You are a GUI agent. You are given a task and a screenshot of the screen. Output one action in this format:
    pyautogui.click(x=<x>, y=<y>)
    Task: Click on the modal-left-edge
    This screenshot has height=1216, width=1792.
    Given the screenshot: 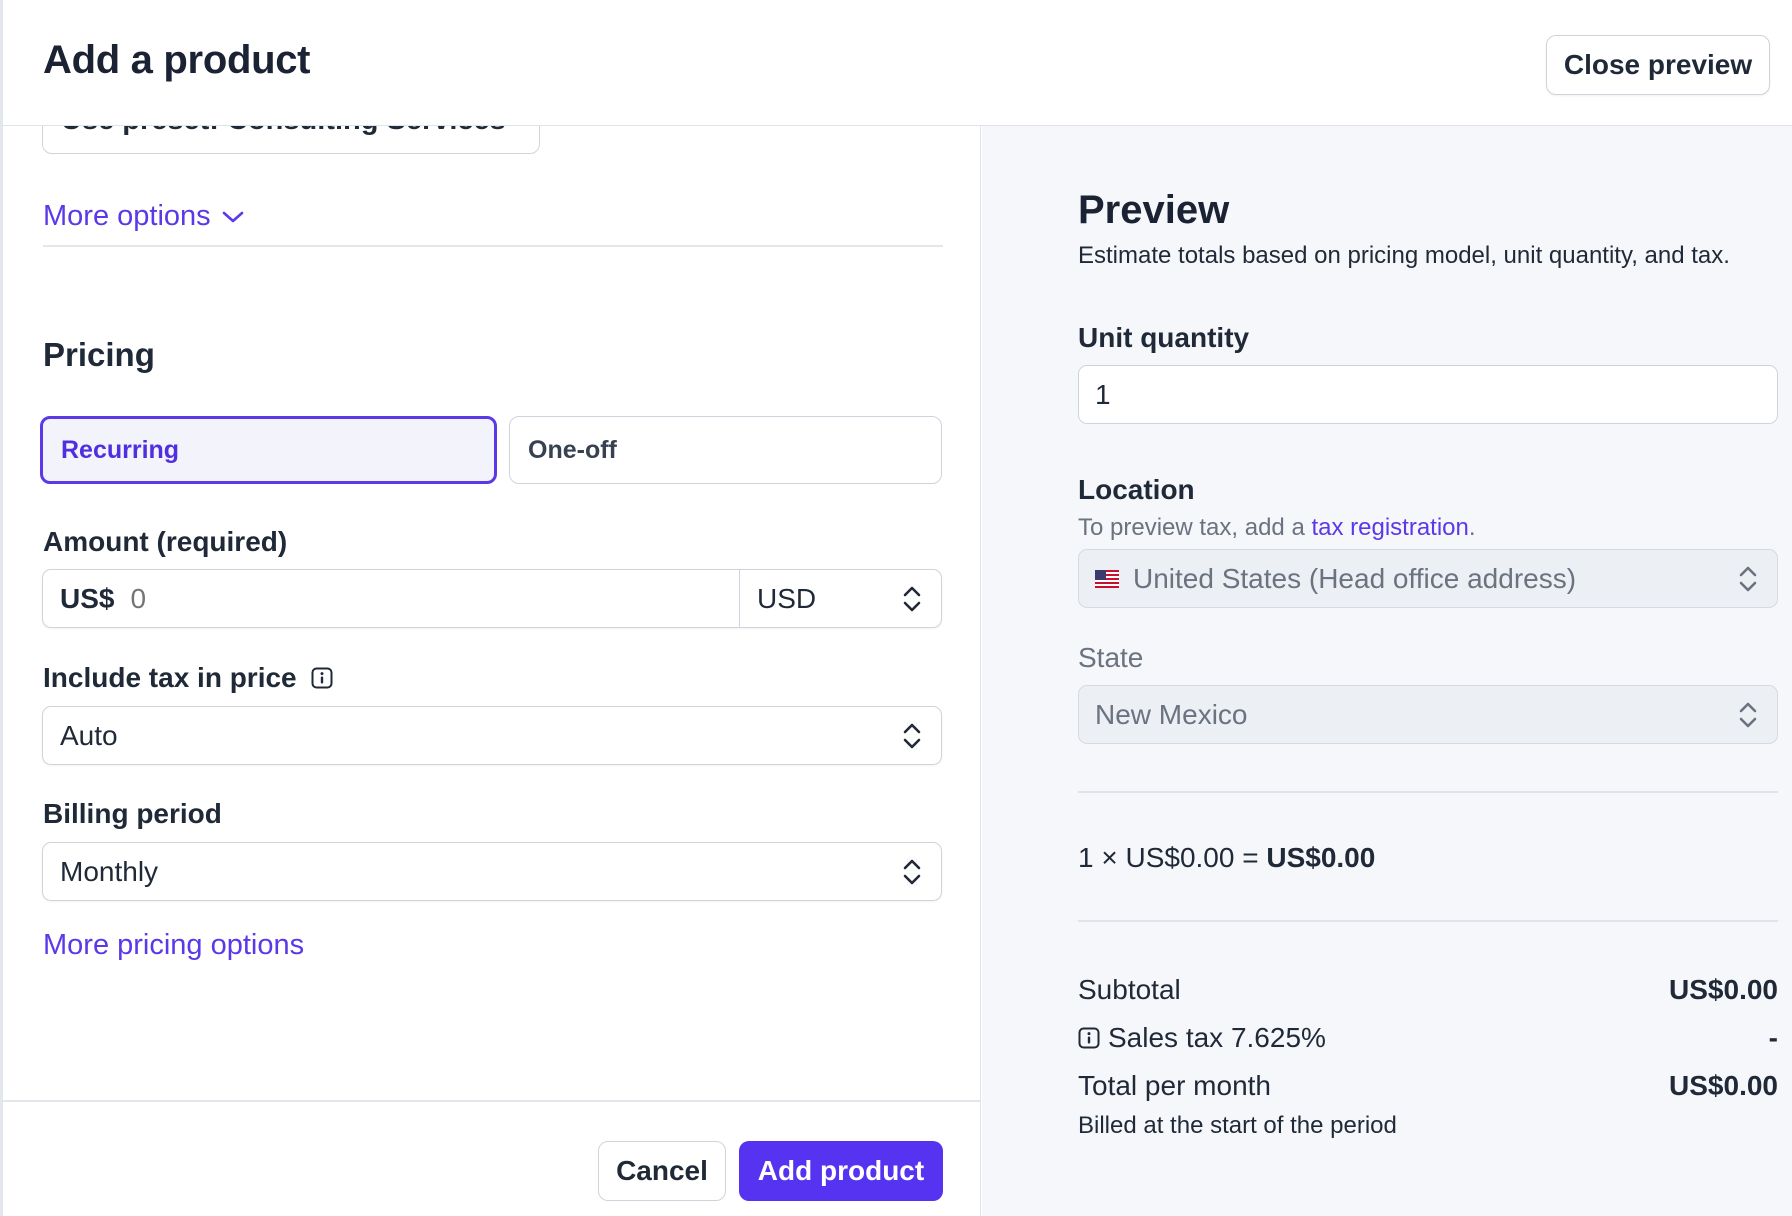 What is the action you would take?
    pyautogui.click(x=1, y=608)
    